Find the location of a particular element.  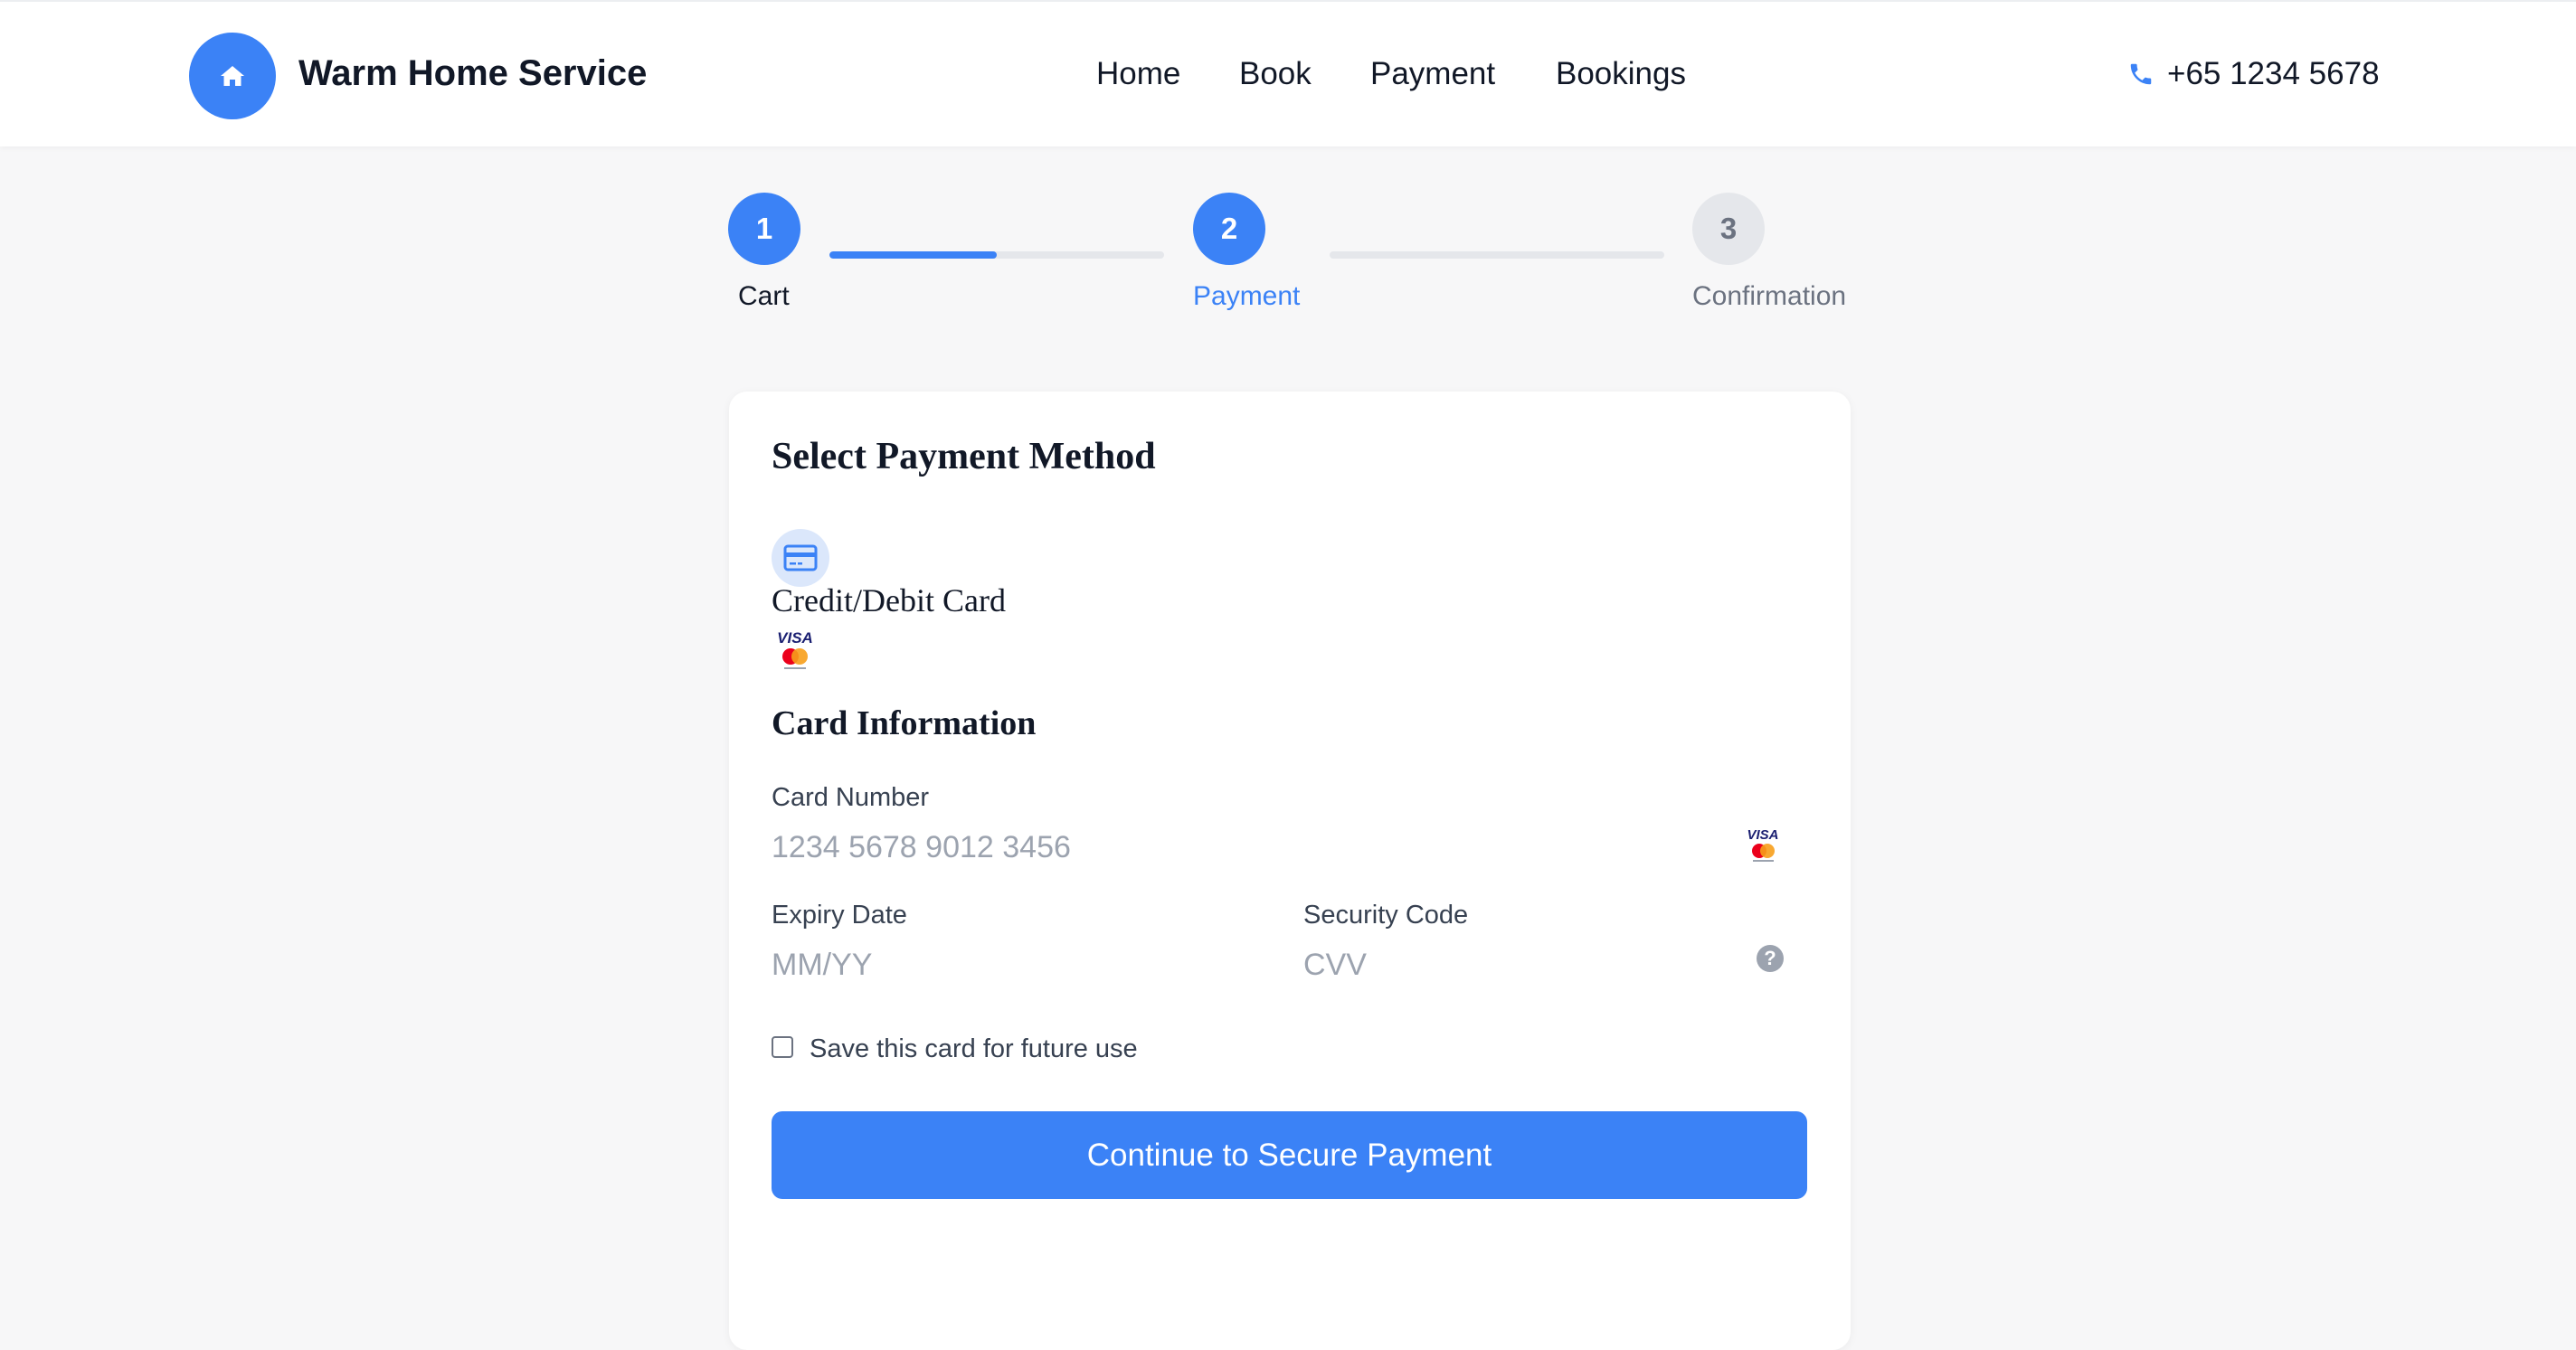

credit-card-icon is located at coordinates (800, 557).